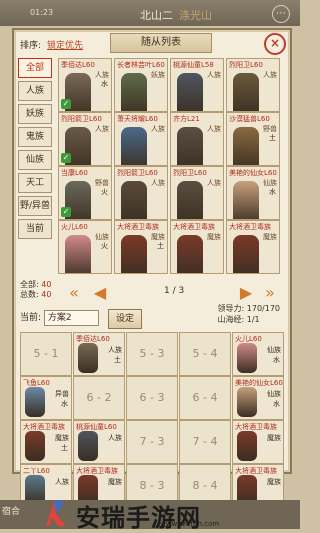 This screenshot has height=533, width=320. What do you see at coordinates (62, 394) in the screenshot?
I see `slot-race: 异兽` at bounding box center [62, 394].